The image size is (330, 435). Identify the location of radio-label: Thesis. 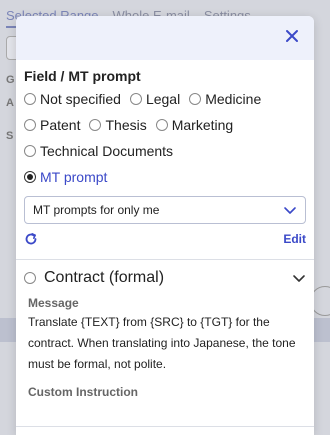
(126, 125).